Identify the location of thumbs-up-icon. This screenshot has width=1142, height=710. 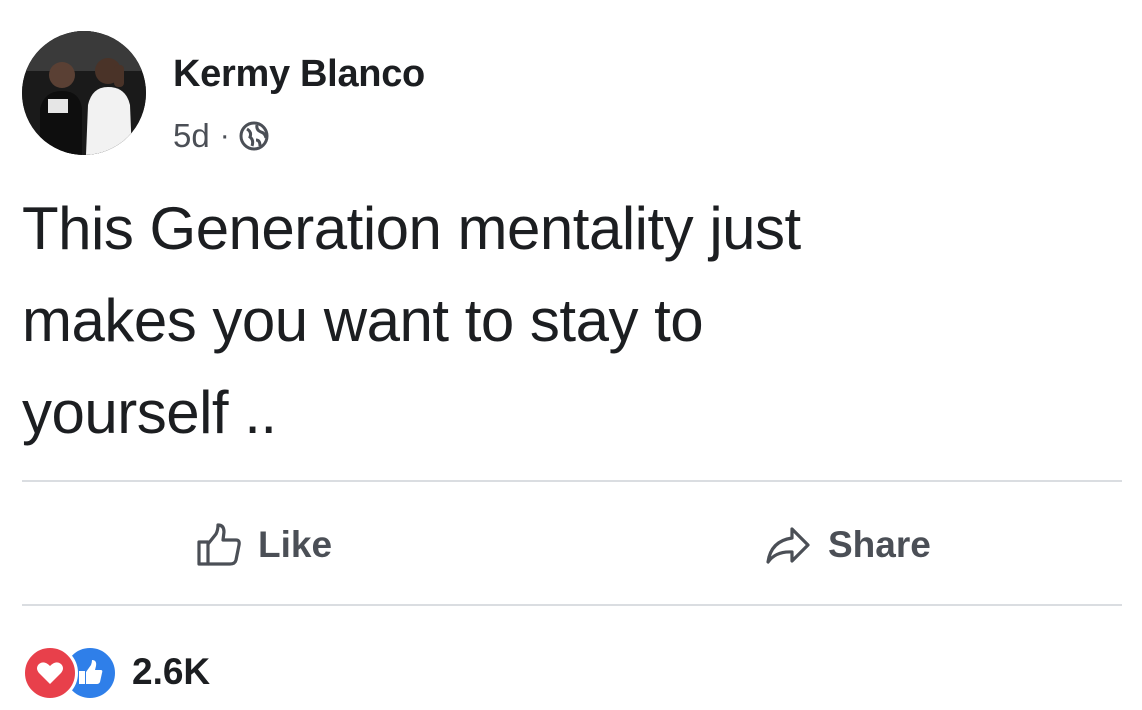
(219, 544).